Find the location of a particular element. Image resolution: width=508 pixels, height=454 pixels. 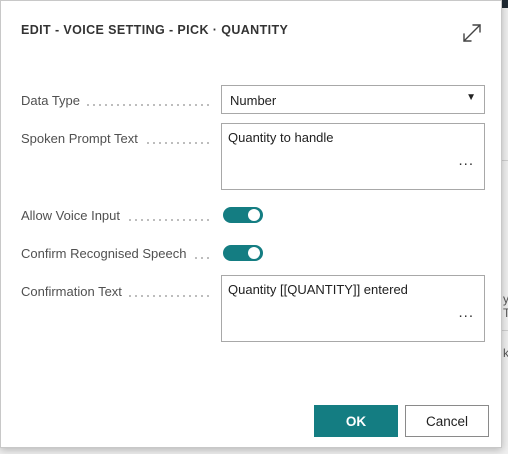

expand-icon is located at coordinates (472, 33).